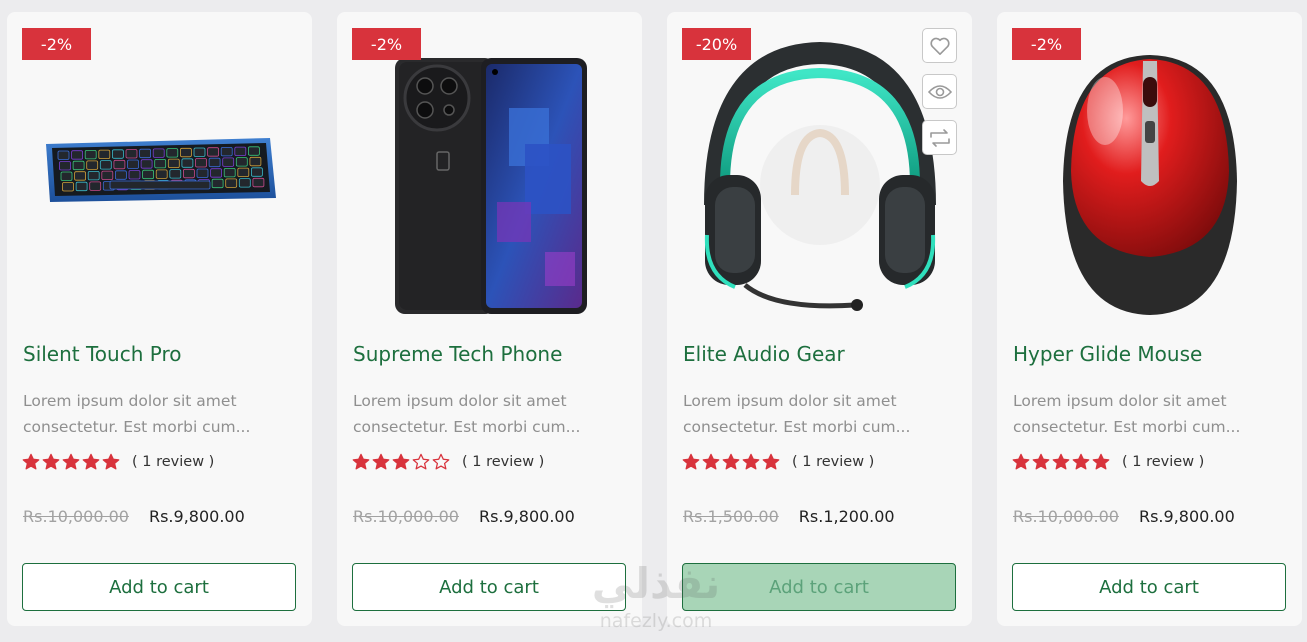 This screenshot has width=1307, height=642. What do you see at coordinates (764, 354) in the screenshot?
I see `product-title: Elite Audio Gear` at bounding box center [764, 354].